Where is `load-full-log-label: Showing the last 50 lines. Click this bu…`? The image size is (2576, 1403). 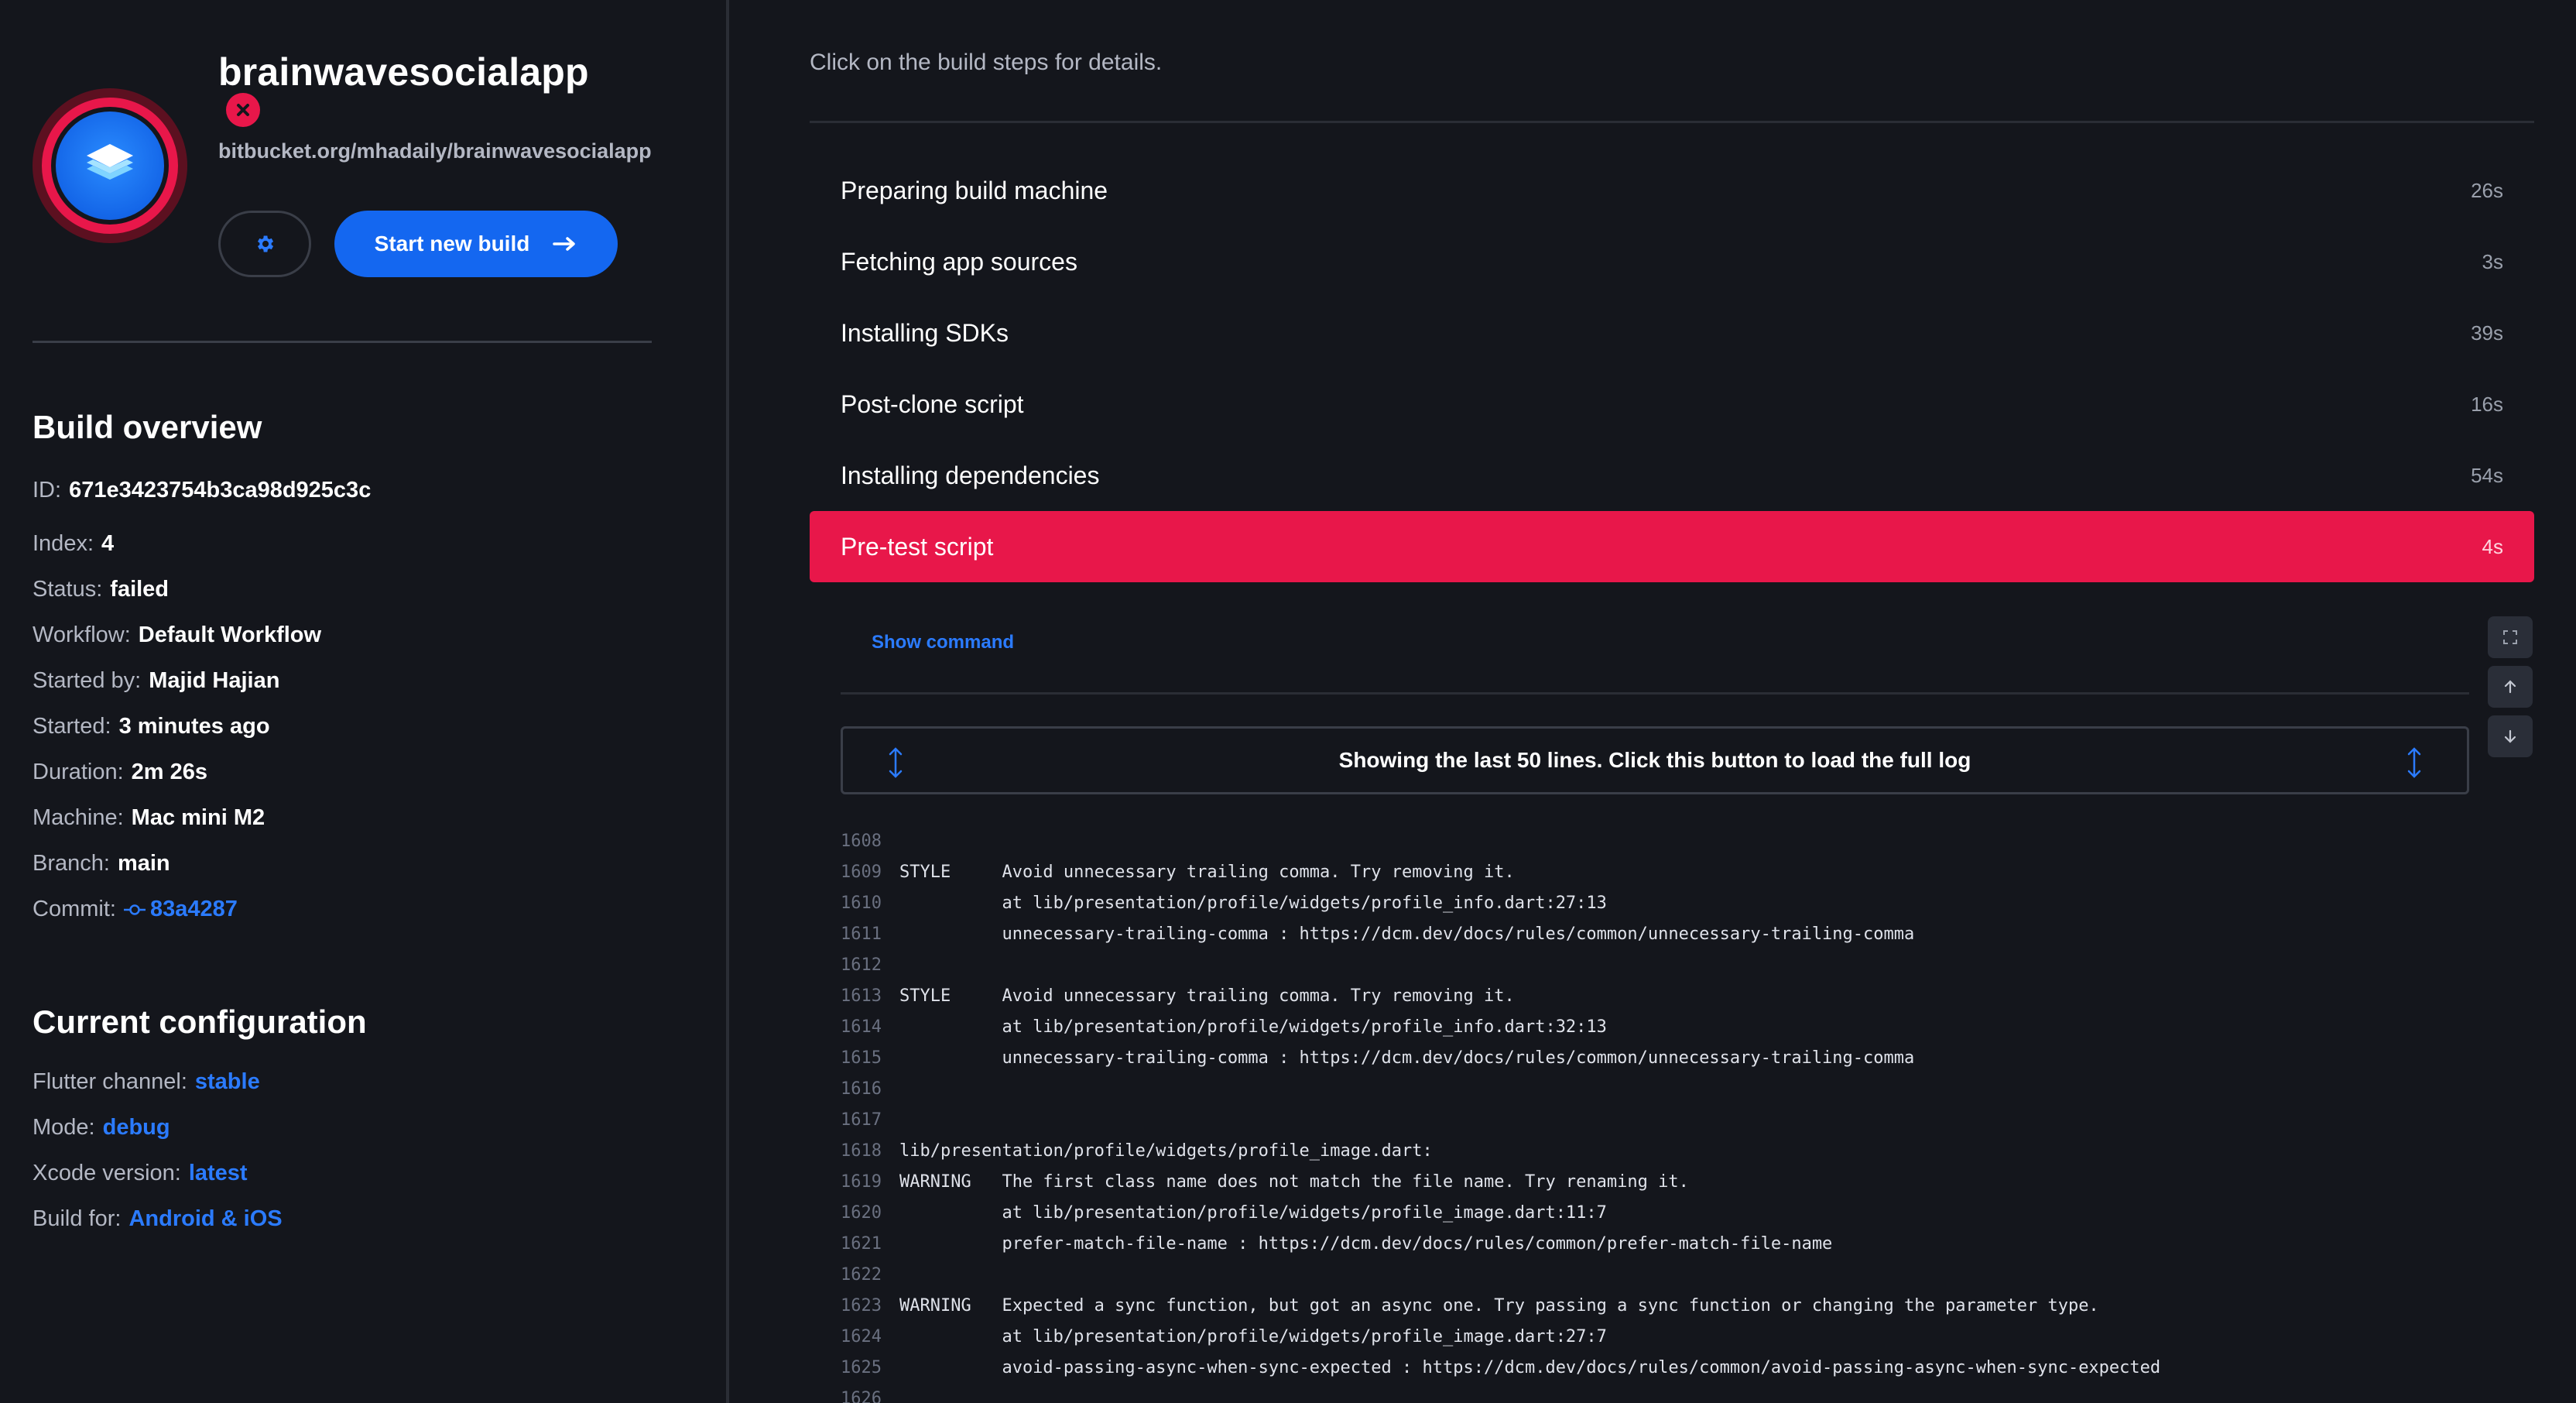 load-full-log-label: Showing the last 50 lines. Click this bu… is located at coordinates (1655, 760).